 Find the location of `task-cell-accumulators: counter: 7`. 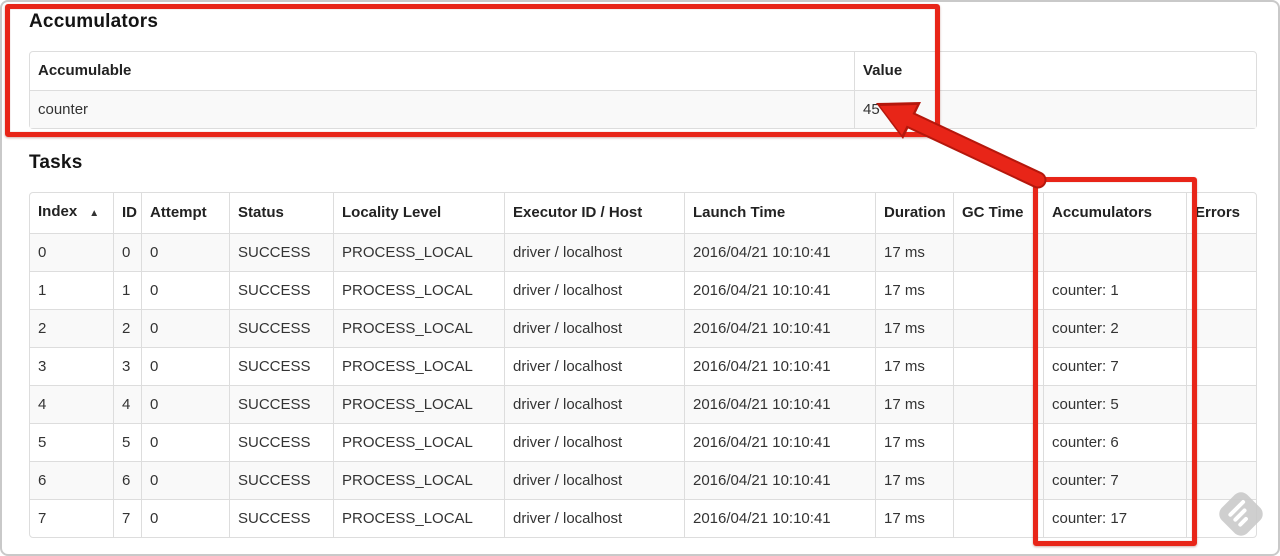

task-cell-accumulators: counter: 7 is located at coordinates (1114, 480).